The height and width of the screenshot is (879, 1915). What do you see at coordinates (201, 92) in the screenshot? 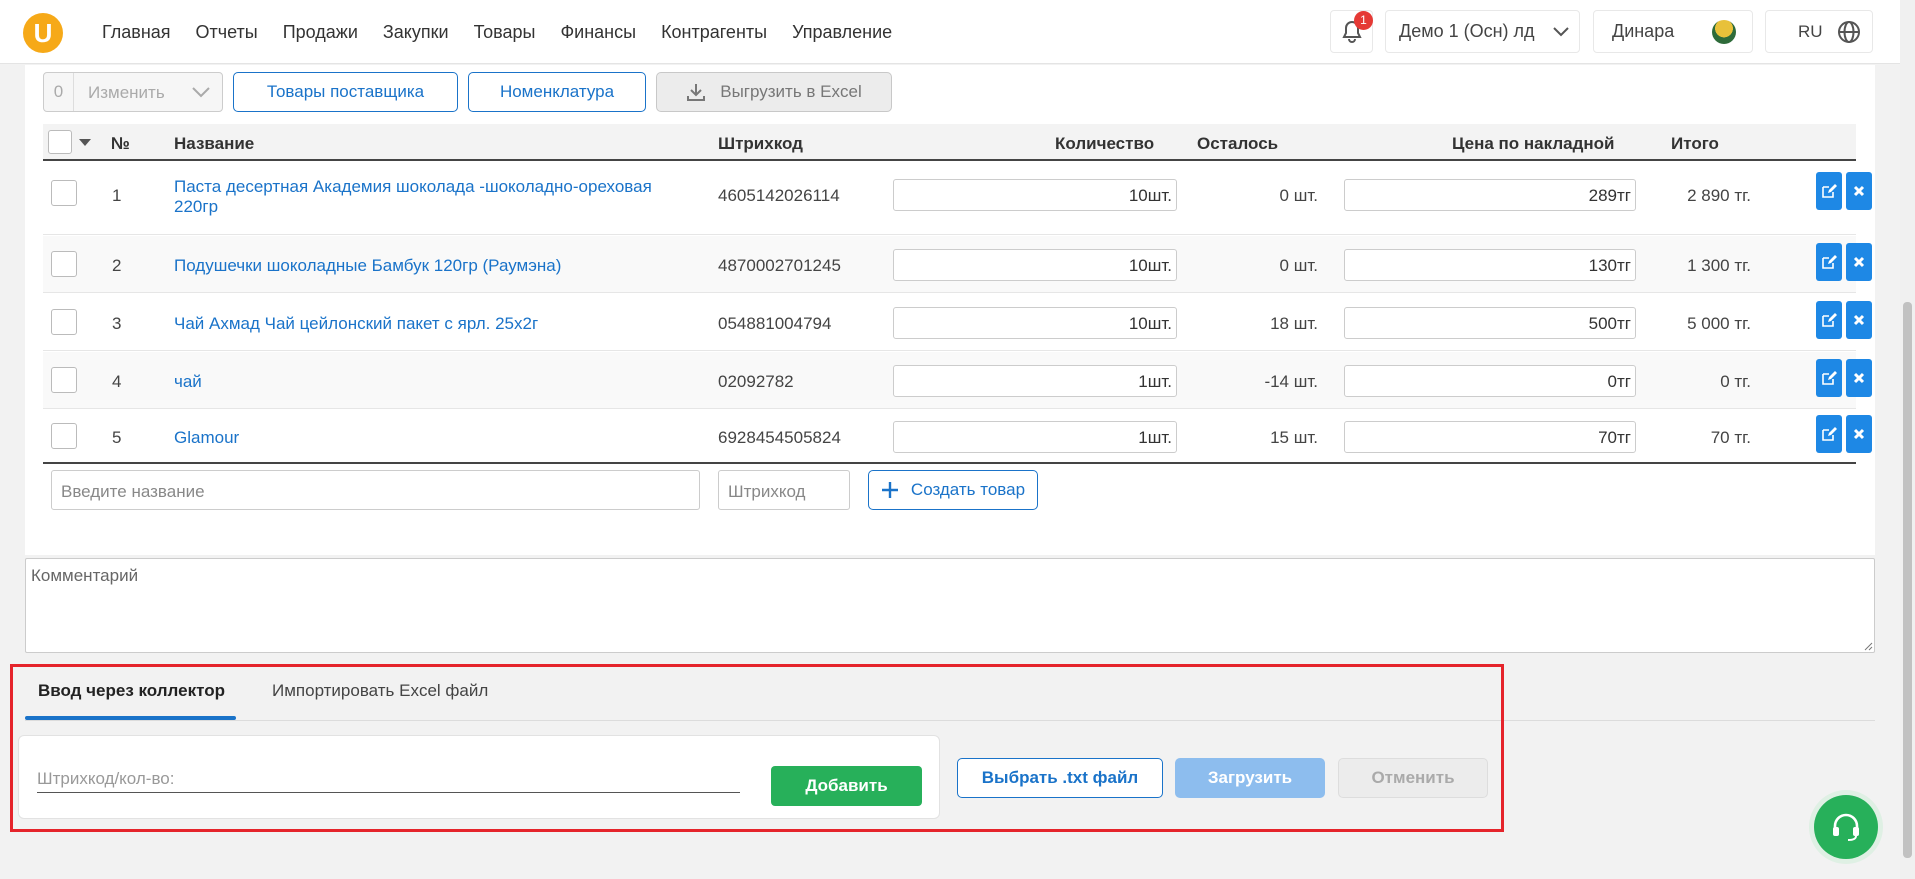
I see `chevron-down-icon` at bounding box center [201, 92].